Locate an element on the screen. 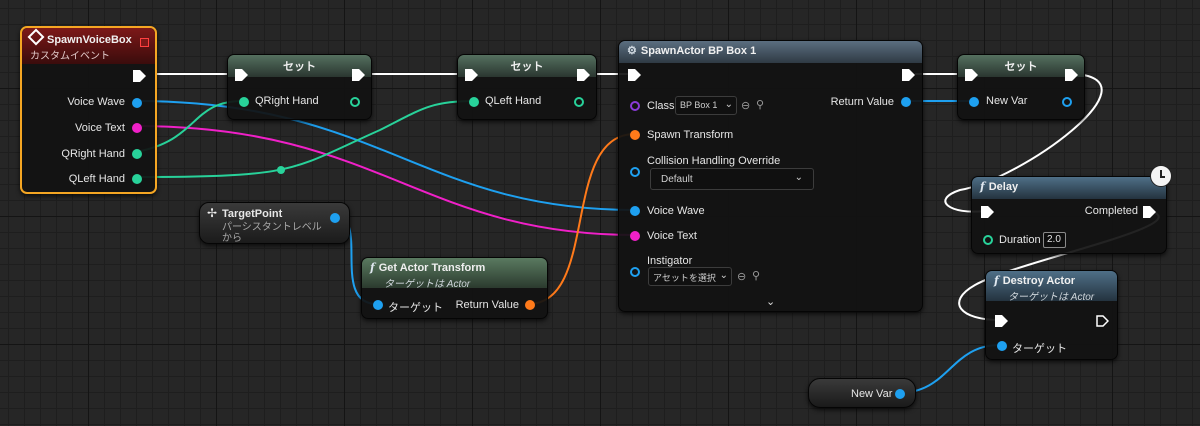 Image resolution: width=1200 pixels, height=426 pixels. event-node-subtitle: カスタムイベント is located at coordinates (70, 56).